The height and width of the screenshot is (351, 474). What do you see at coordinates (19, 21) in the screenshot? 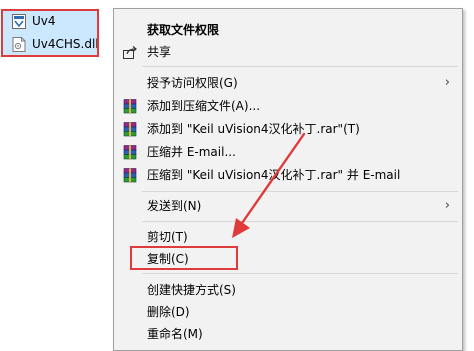
I see `uvision-app-icon` at bounding box center [19, 21].